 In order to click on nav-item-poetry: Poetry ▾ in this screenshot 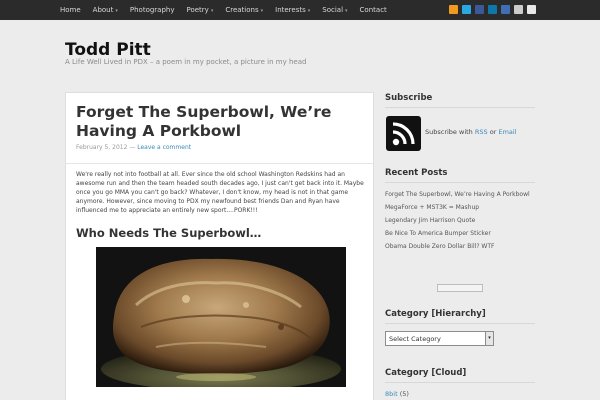, I will do `click(200, 10)`.